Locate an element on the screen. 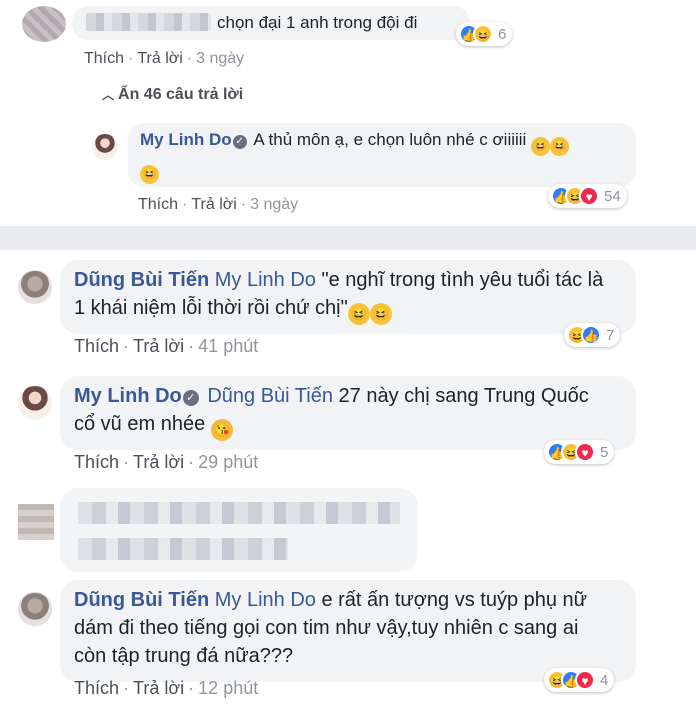  reply-time: 3 ngày is located at coordinates (274, 204).